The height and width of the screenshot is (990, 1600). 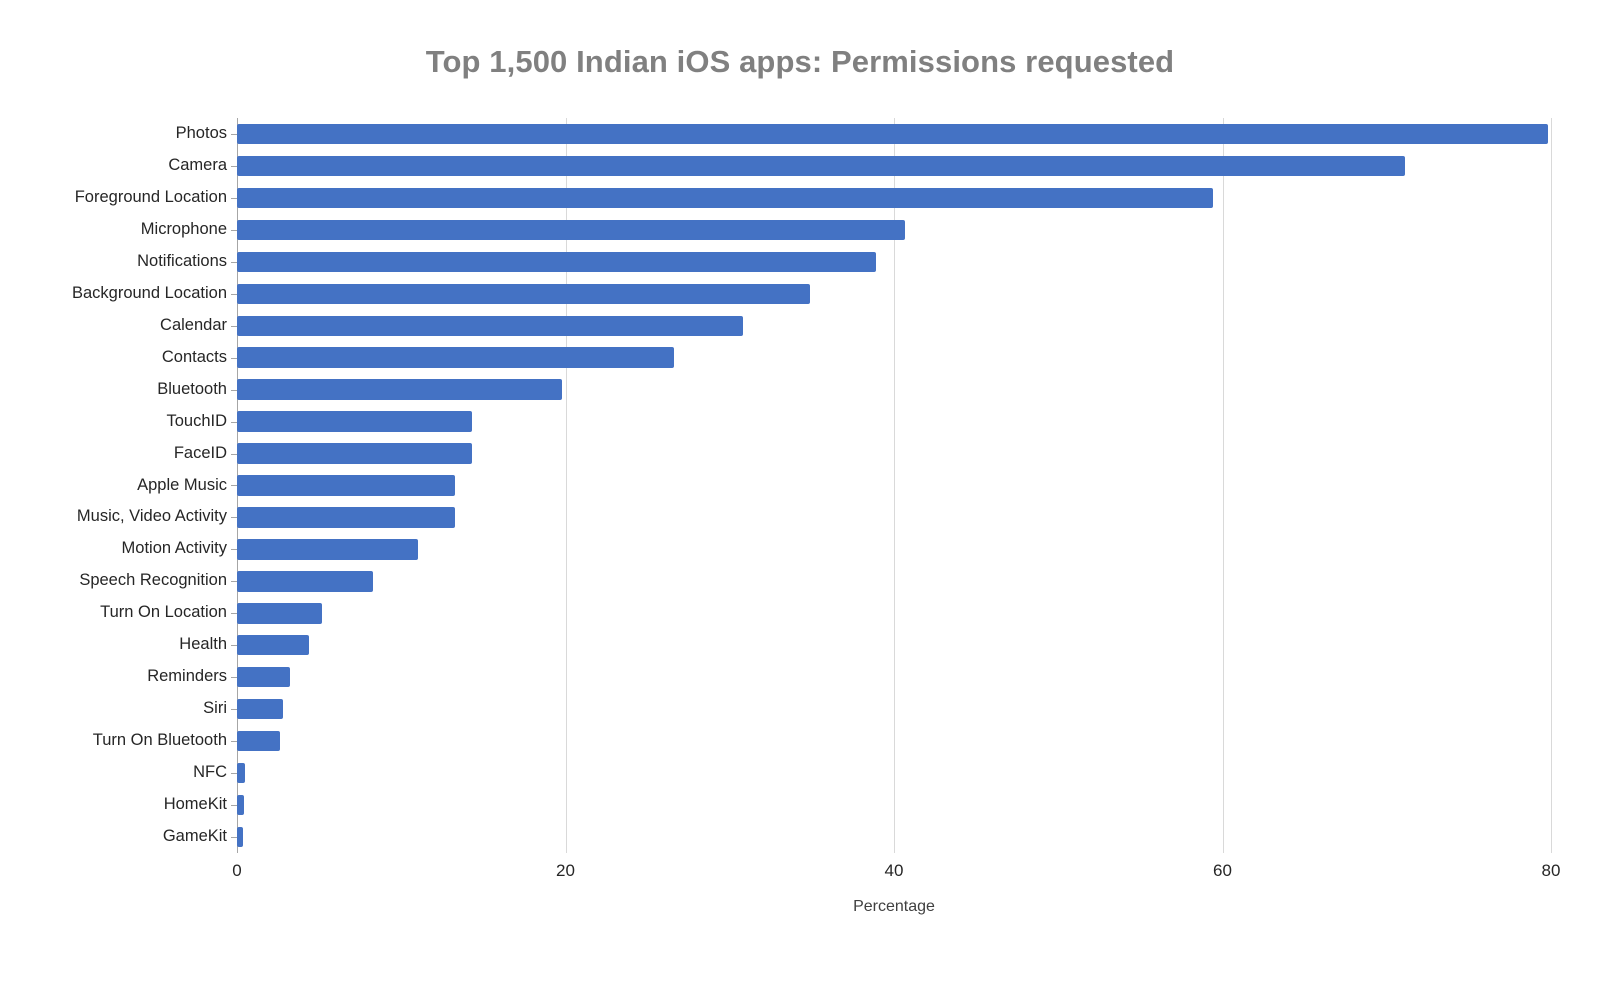 I want to click on x-axis-tick-label: 80, so click(x=1551, y=870).